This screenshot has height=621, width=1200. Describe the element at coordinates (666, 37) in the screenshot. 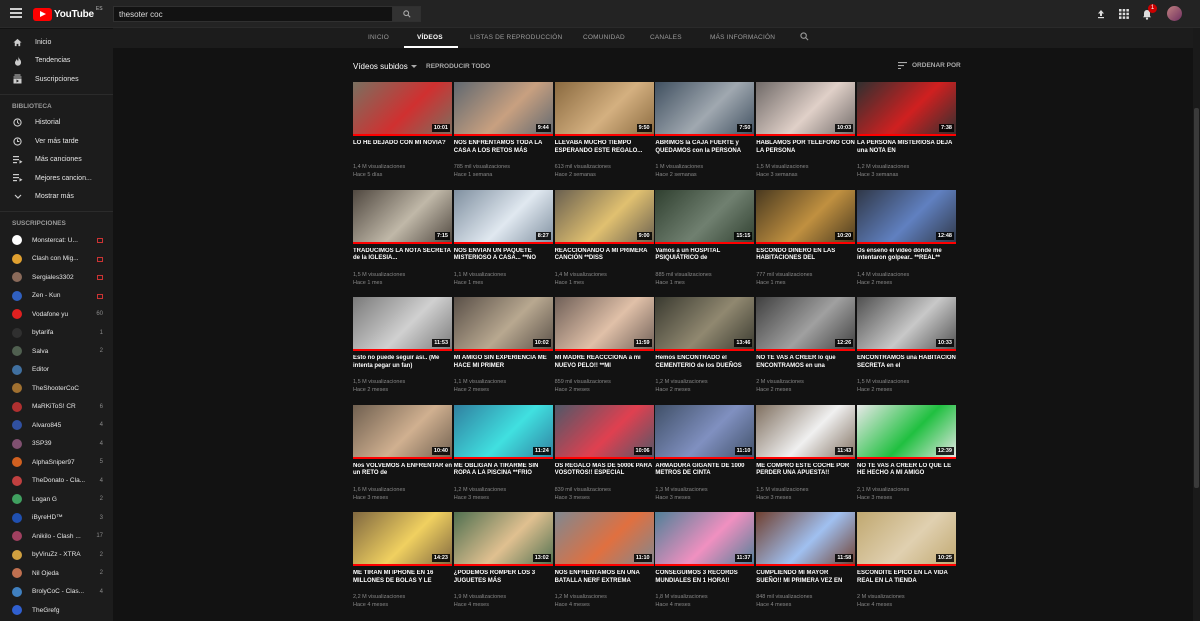

I see `tab-channels: CANALES` at that location.